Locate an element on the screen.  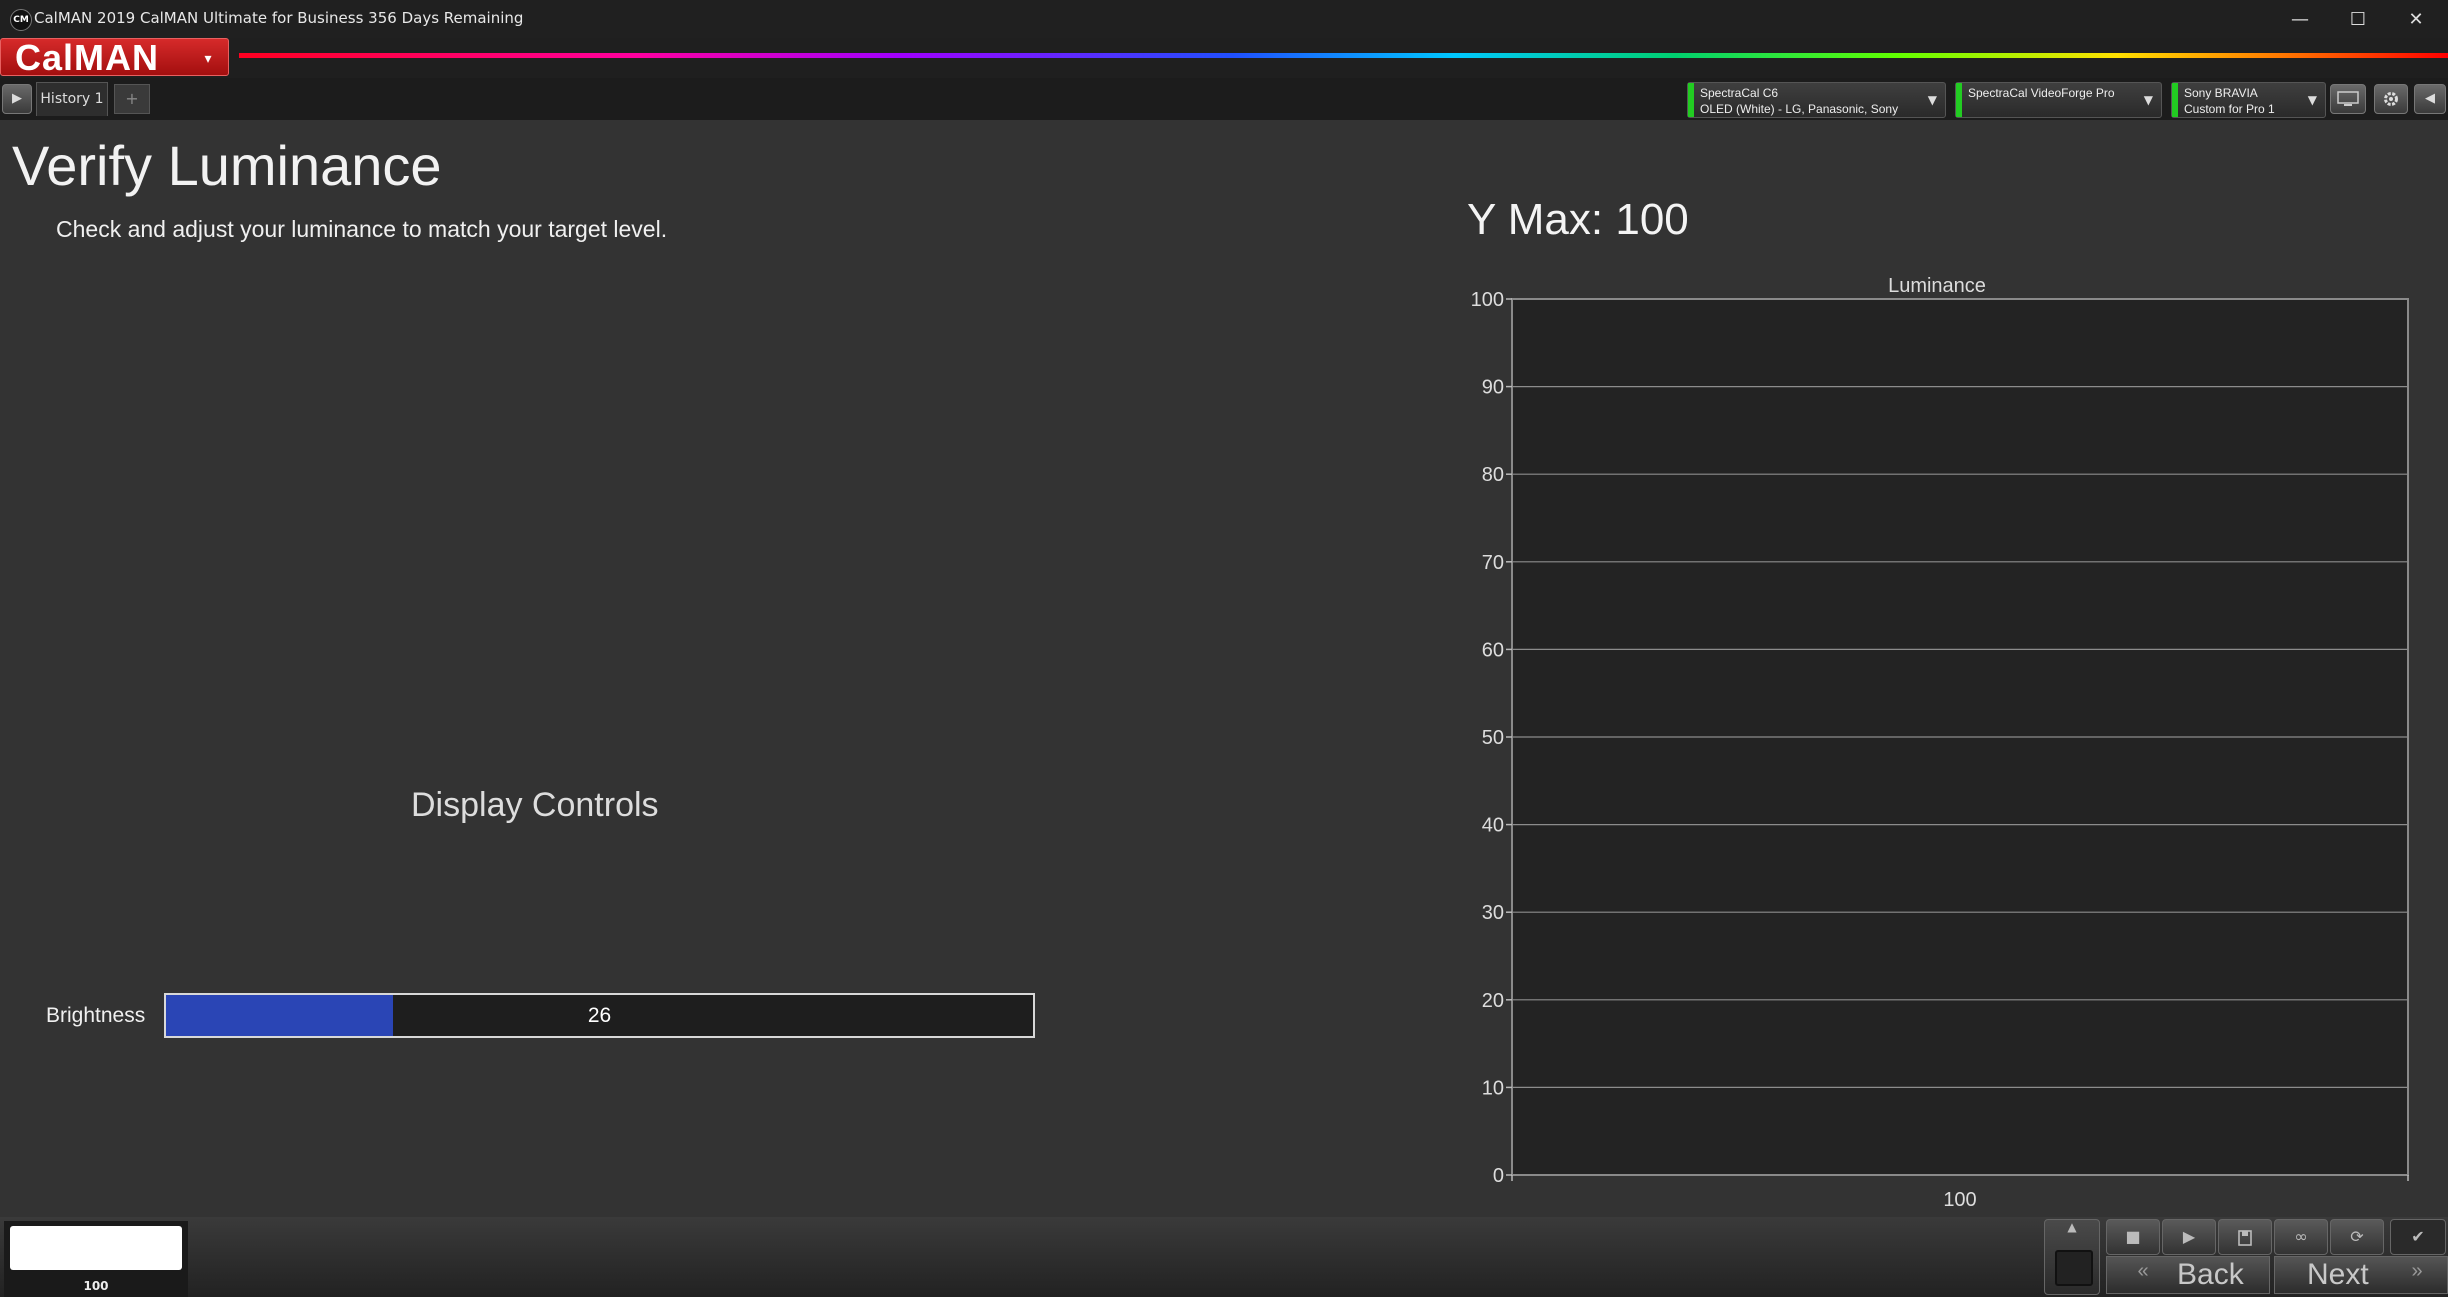
brightness-value: 26 is located at coordinates (599, 1015).